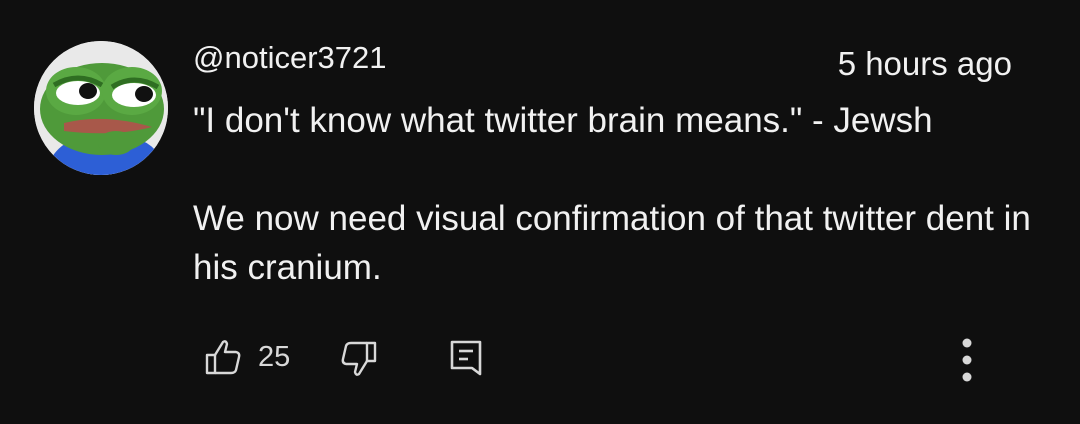 The image size is (1080, 424). I want to click on dislike-button, so click(359, 359).